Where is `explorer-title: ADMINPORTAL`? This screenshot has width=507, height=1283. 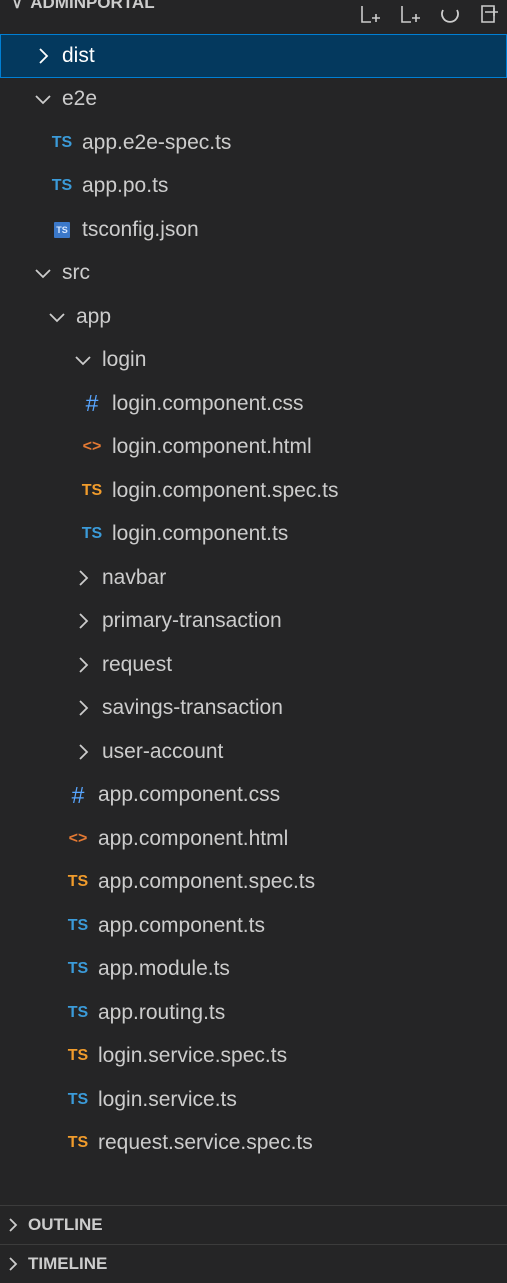 explorer-title: ADMINPORTAL is located at coordinates (92, 6).